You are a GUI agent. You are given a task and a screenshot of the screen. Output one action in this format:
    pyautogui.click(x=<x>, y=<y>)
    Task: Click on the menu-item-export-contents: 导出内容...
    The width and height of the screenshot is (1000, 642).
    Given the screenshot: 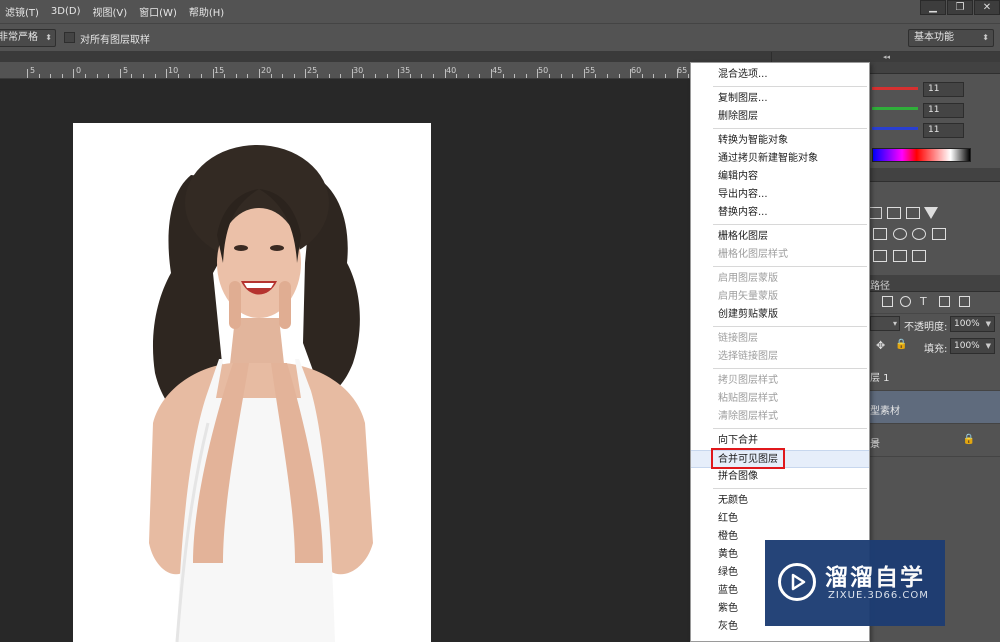 What is the action you would take?
    pyautogui.click(x=780, y=195)
    